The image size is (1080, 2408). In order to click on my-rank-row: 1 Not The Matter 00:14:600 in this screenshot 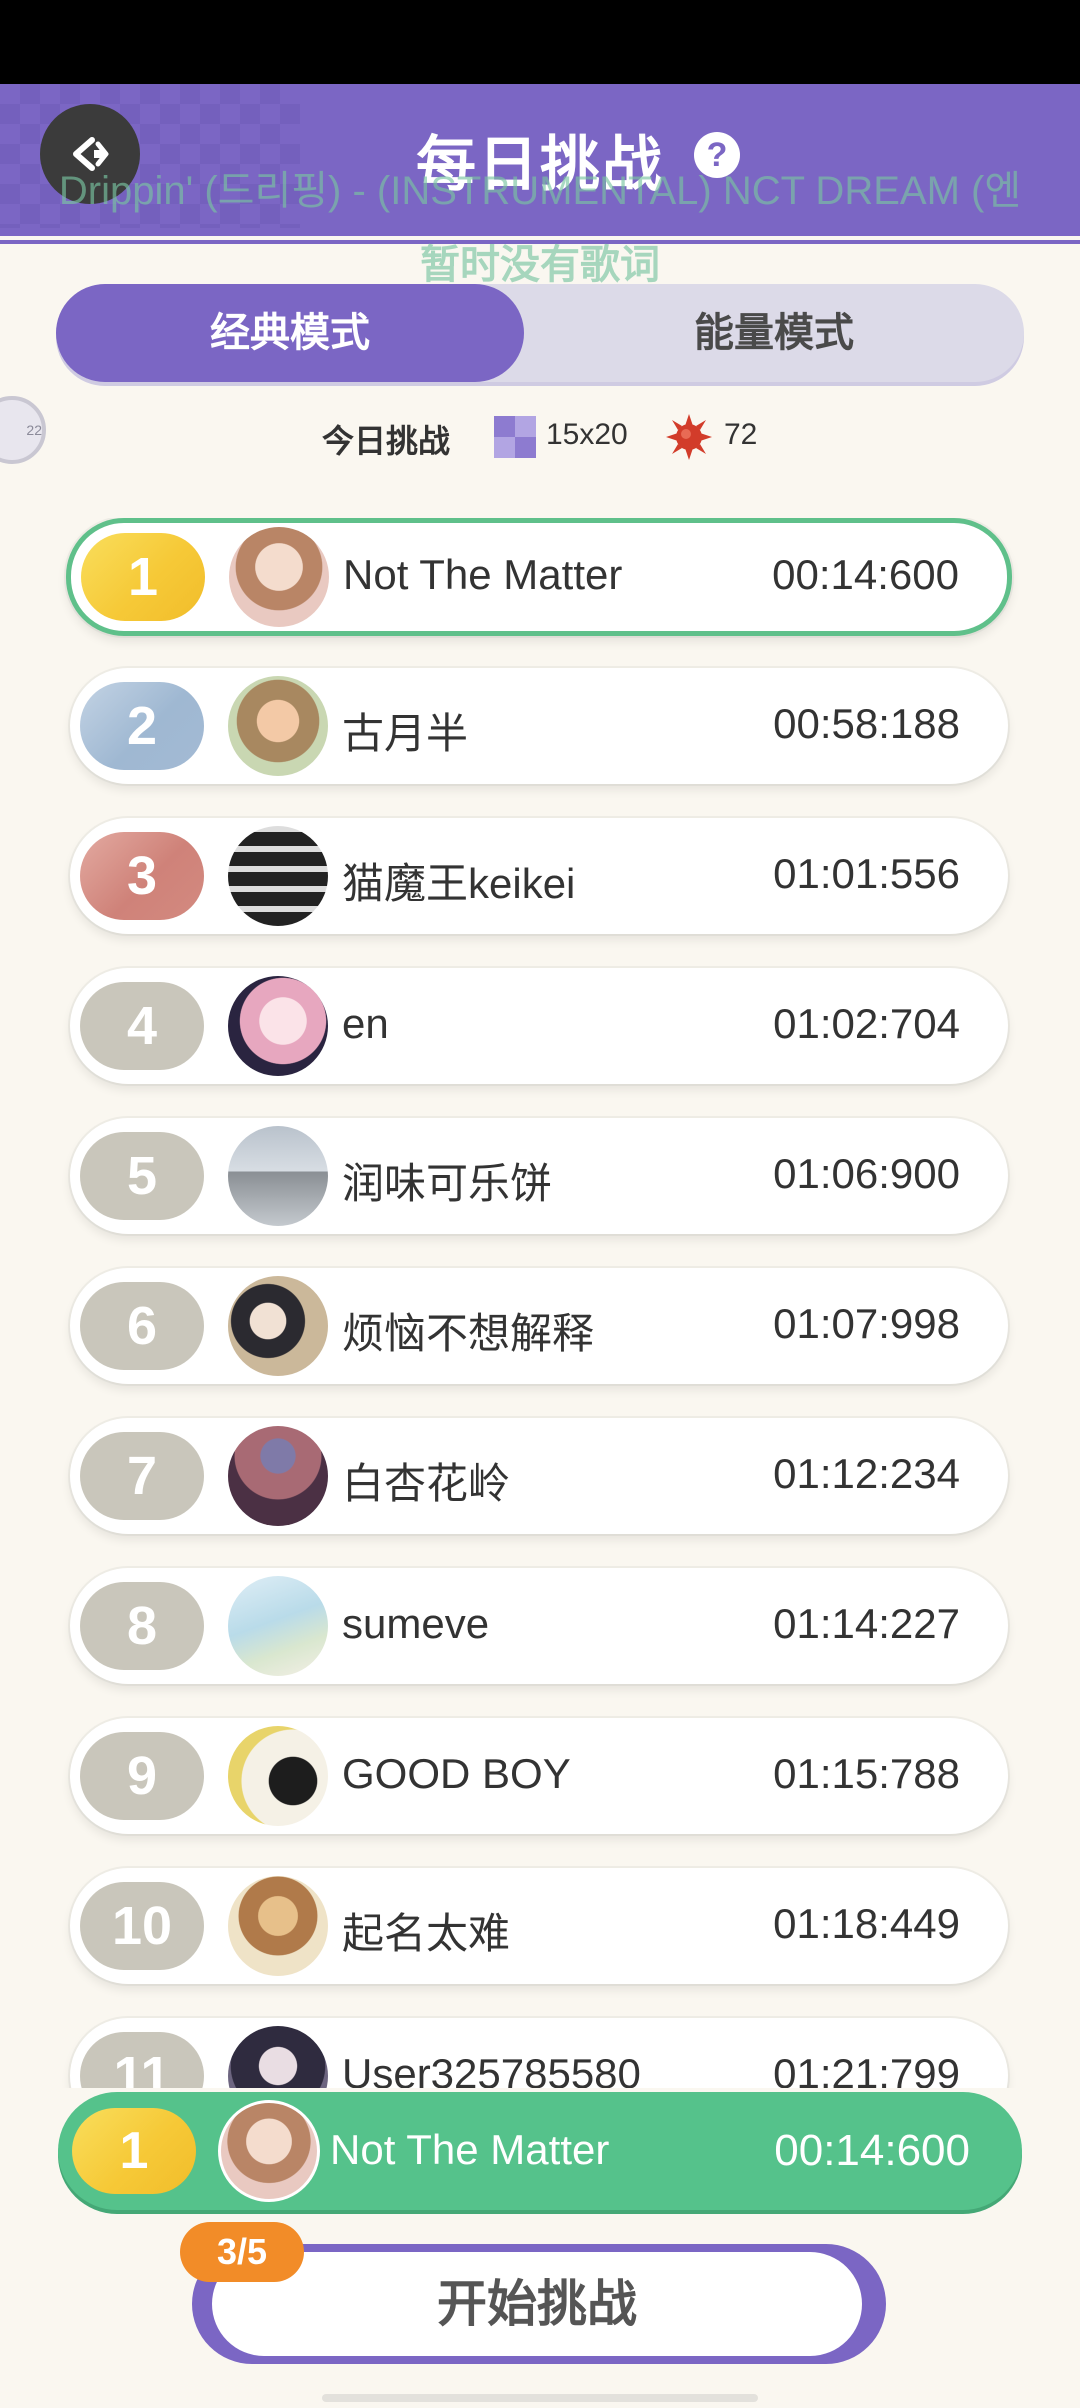, I will do `click(540, 2151)`.